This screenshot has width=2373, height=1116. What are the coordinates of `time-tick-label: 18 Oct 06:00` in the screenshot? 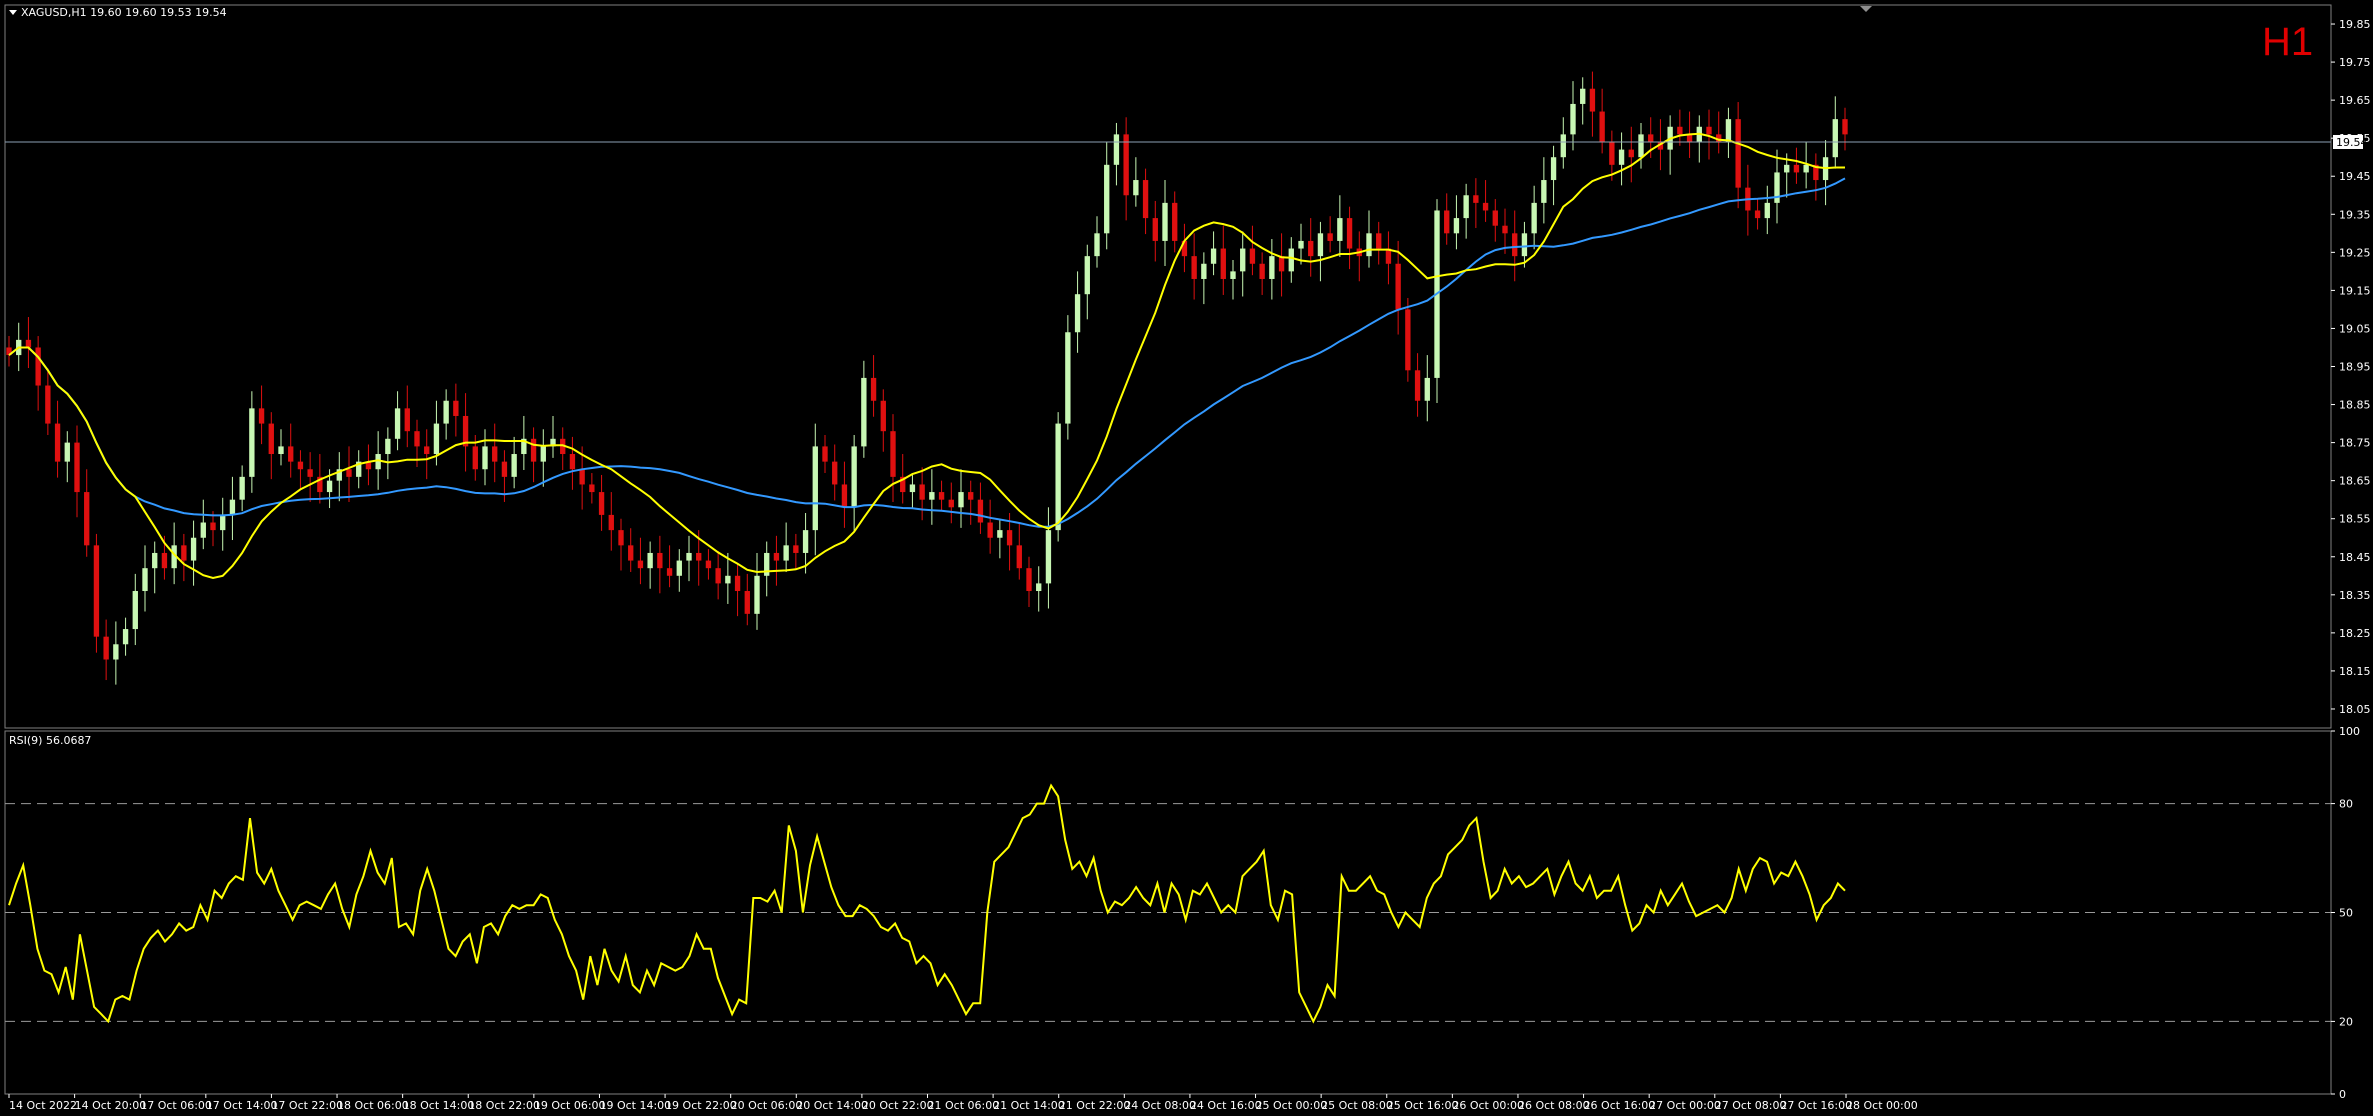 It's located at (373, 1105).